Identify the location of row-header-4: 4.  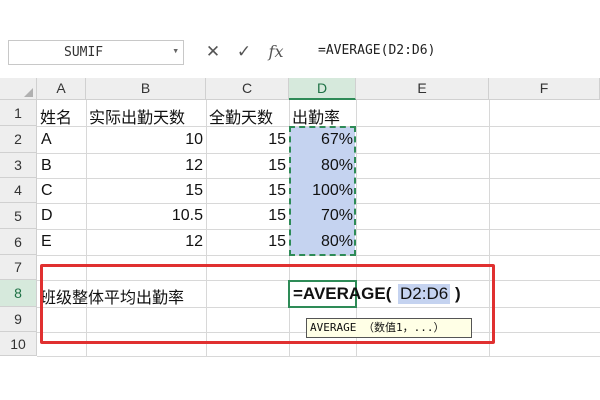
(18, 190).